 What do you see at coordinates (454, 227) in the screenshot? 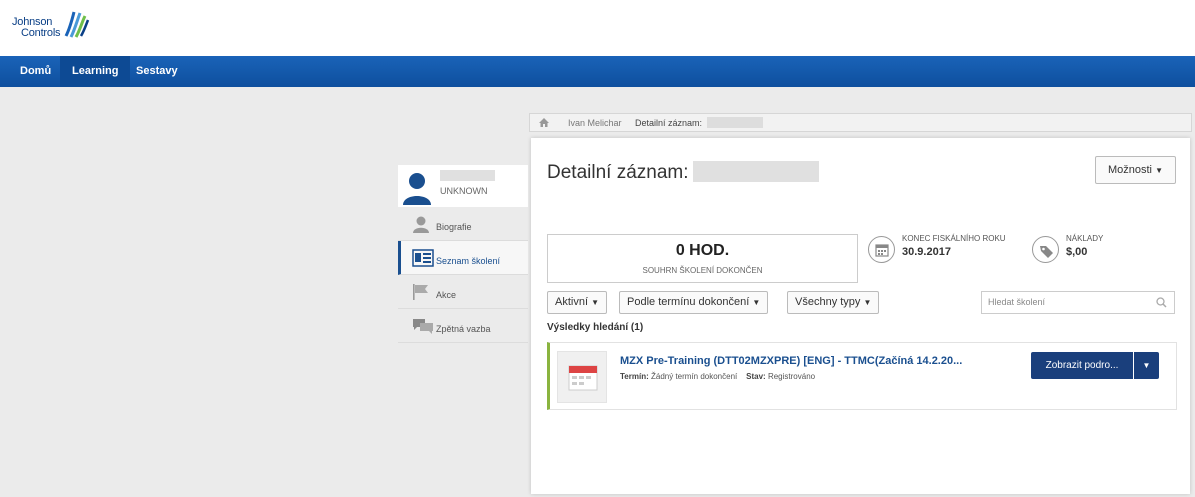
I see `sidebar-item-label: Biografie` at bounding box center [454, 227].